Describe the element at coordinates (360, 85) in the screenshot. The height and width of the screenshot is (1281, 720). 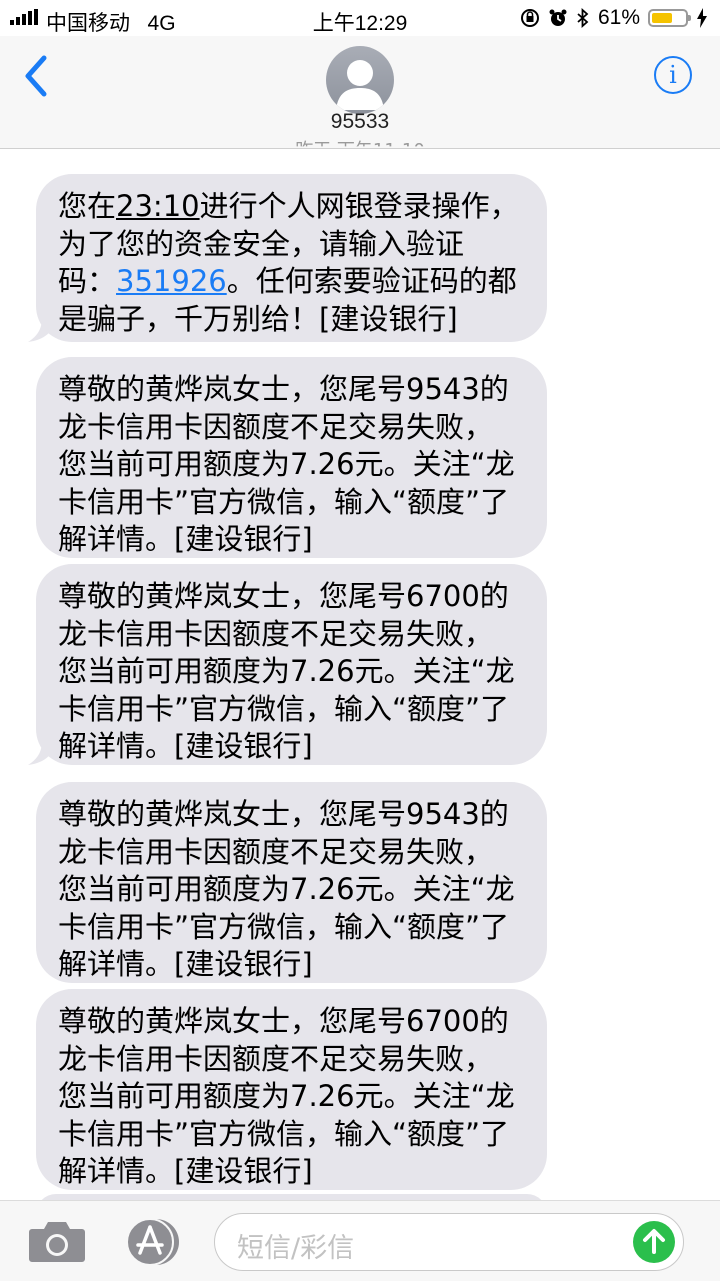
I see `person-silhouette-icon` at that location.